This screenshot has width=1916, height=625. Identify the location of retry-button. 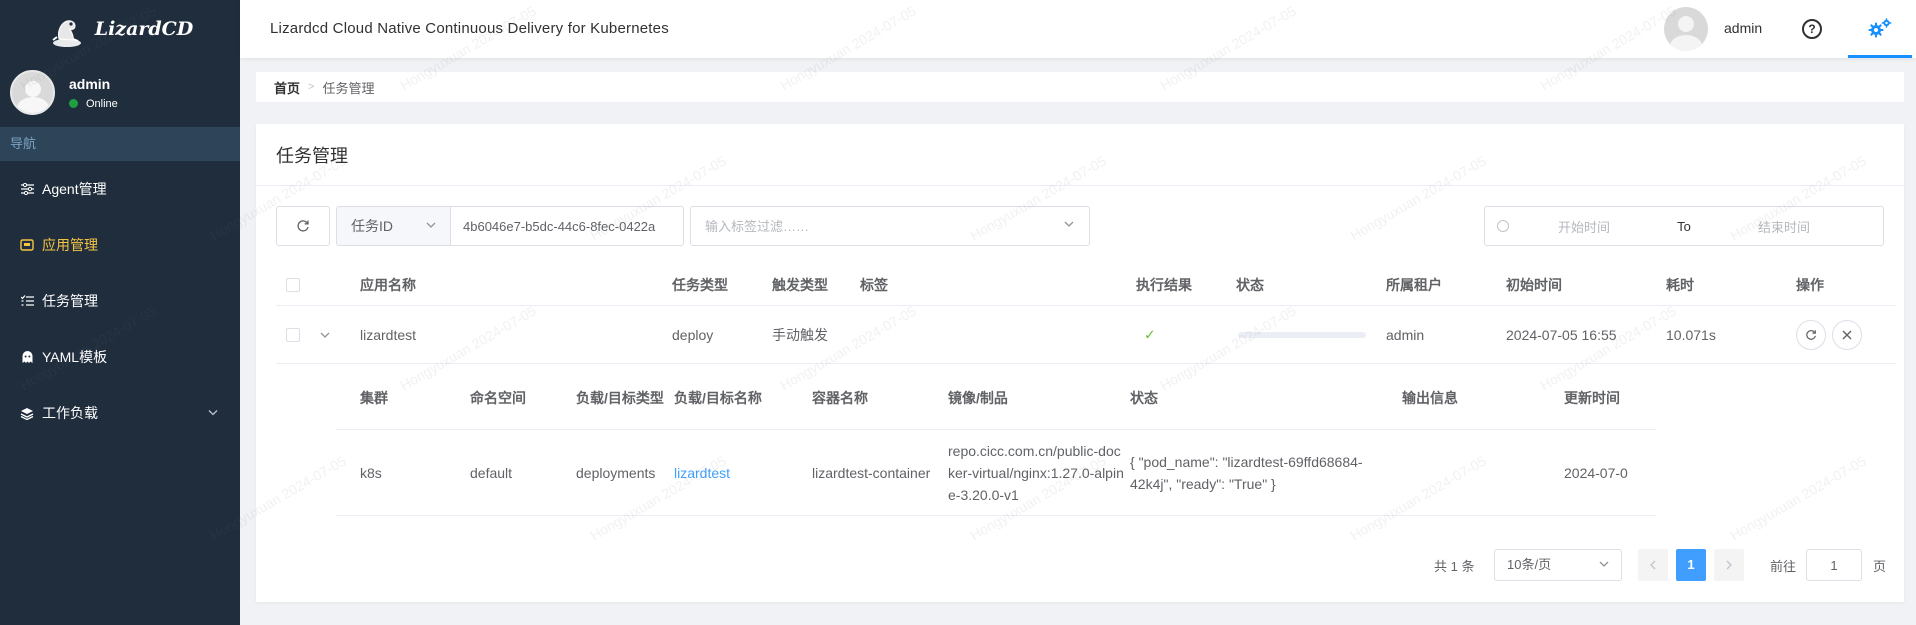
(1811, 334).